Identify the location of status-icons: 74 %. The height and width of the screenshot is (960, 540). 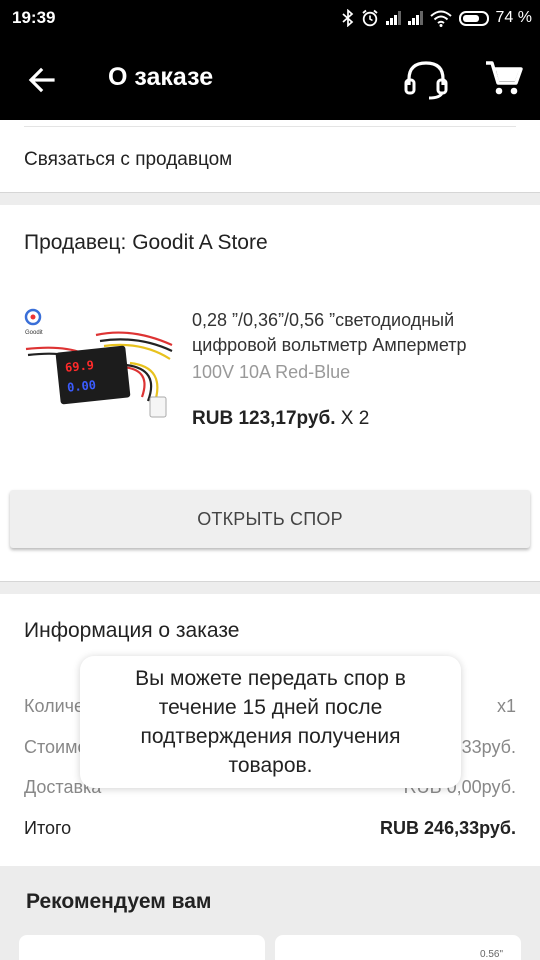
(436, 18).